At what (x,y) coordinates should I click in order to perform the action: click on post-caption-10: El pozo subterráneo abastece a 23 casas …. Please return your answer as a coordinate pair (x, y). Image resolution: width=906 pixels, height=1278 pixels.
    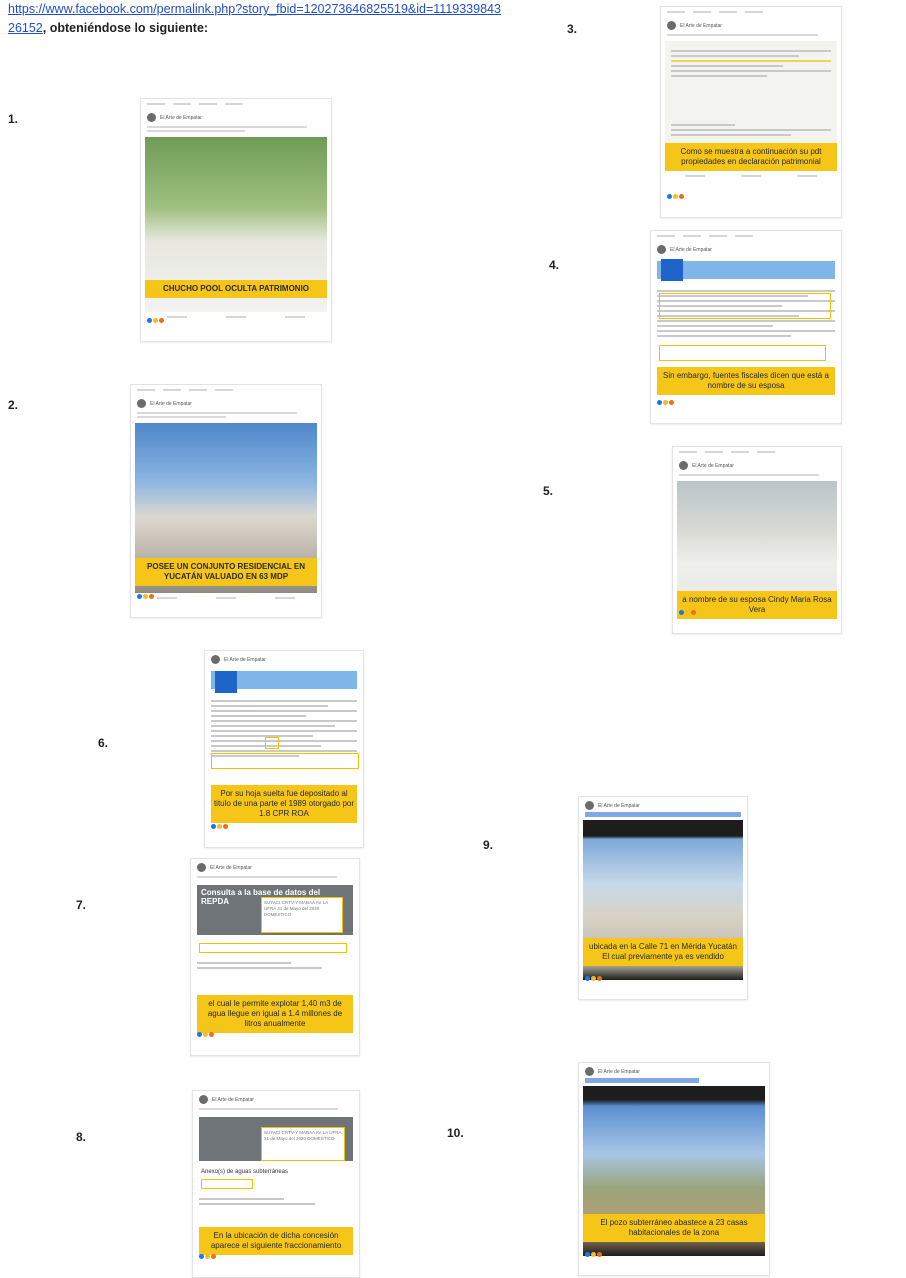
    Looking at the image, I should click on (674, 1228).